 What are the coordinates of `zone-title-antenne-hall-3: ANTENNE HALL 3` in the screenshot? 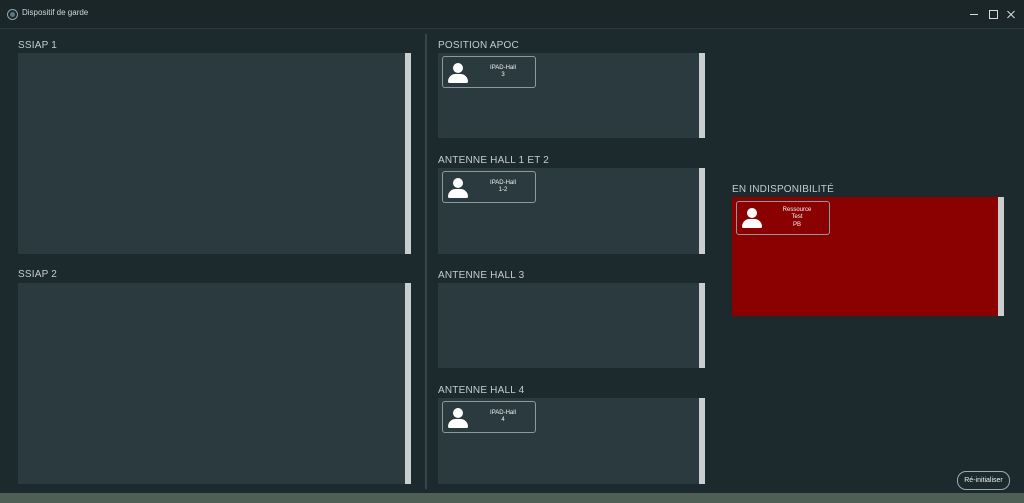 It's located at (481, 275).